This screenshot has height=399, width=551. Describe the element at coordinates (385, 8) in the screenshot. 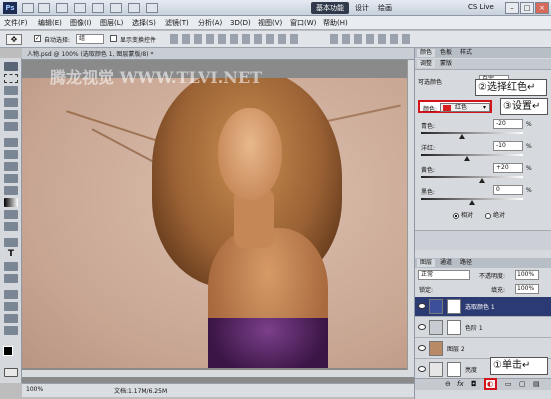

I see `workspace-painting-link: 绘画` at that location.